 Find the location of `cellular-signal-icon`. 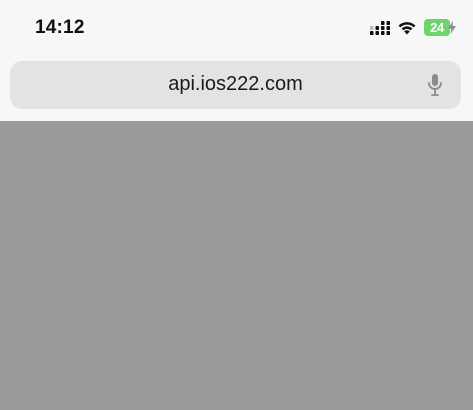

cellular-signal-icon is located at coordinates (380, 28).